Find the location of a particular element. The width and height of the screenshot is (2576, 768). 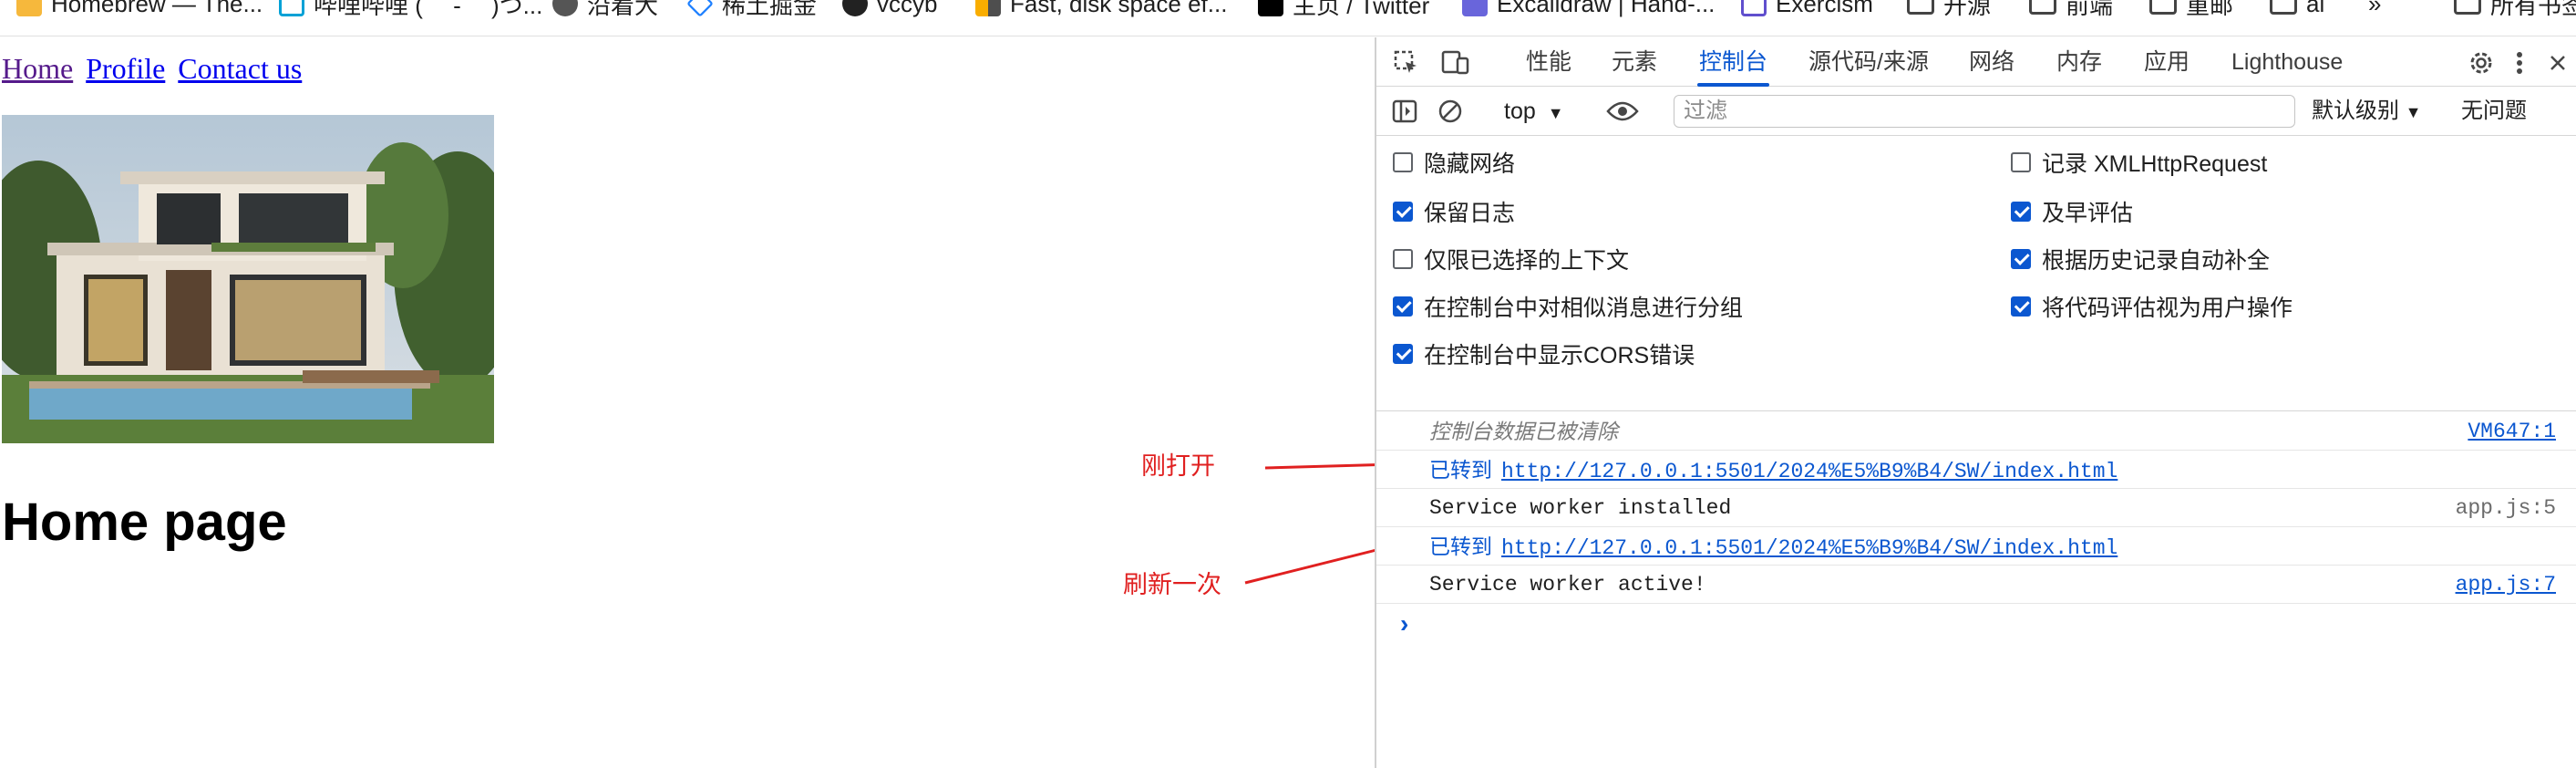

console-toolbar: top ▼ 过滤 默认级别 ▼ 无问题 is located at coordinates (1976, 112).